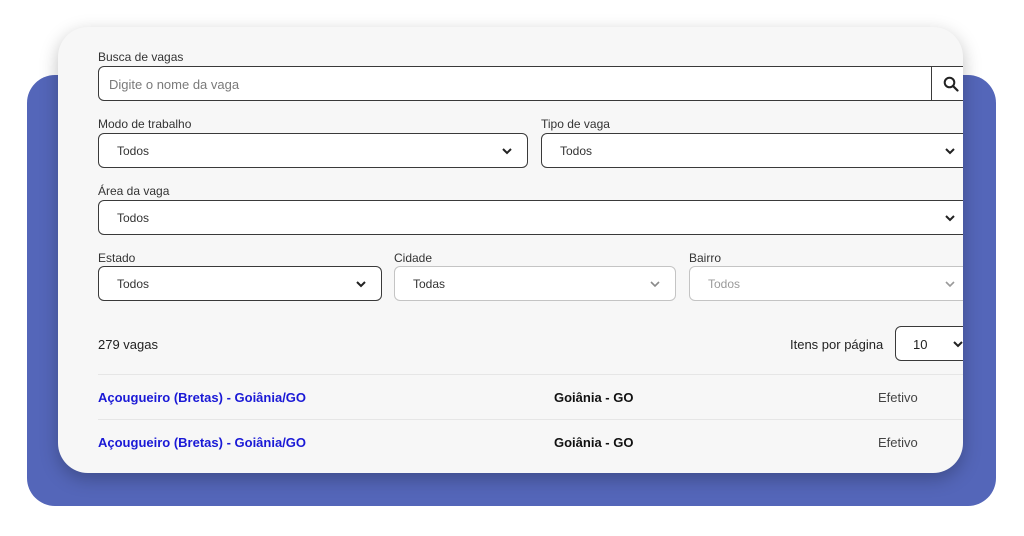 This screenshot has height=536, width=1024. I want to click on state-value: Todos, so click(133, 284).